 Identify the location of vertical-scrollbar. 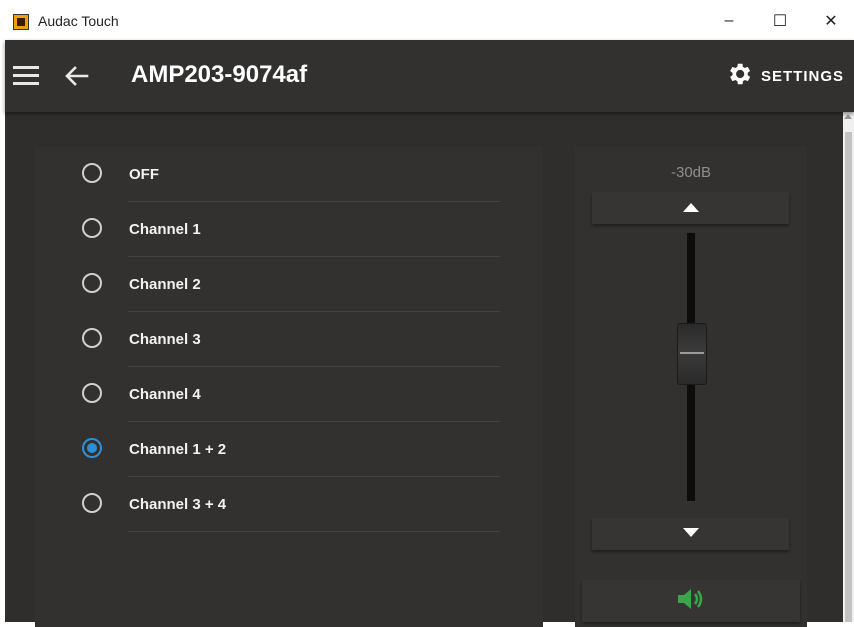
(848, 367).